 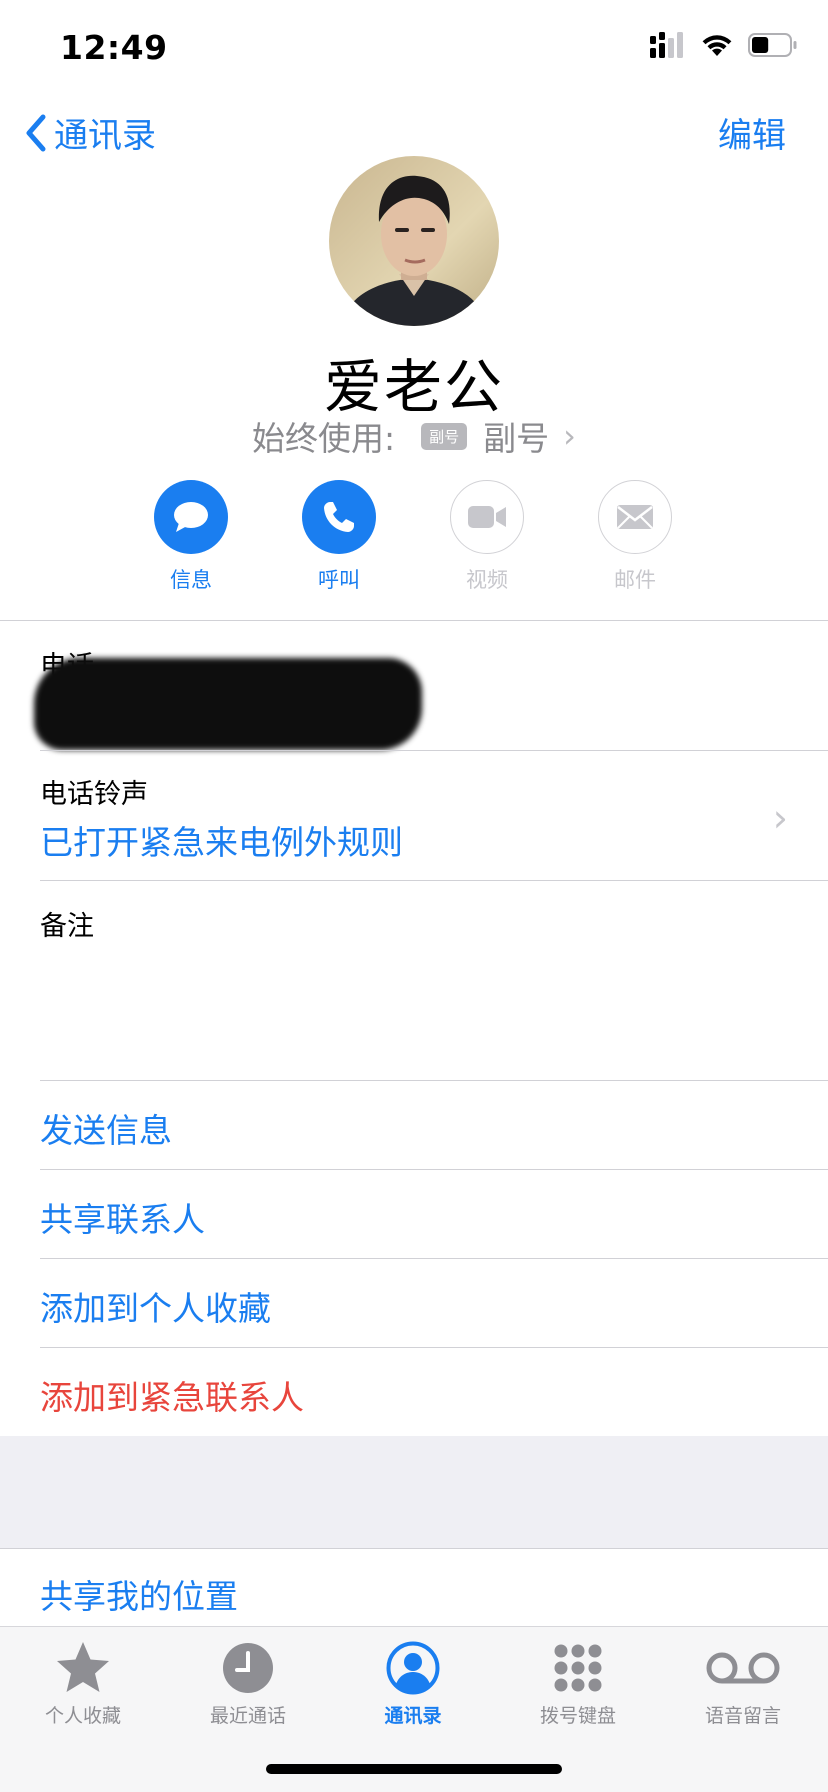 What do you see at coordinates (717, 45) in the screenshot?
I see `wifi-icon` at bounding box center [717, 45].